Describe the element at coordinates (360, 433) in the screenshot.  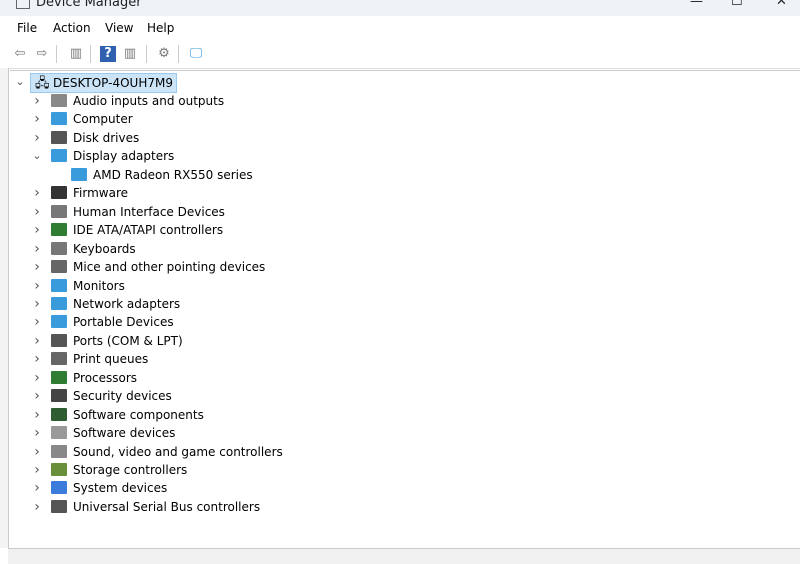
I see `tree-item: › Software devices` at that location.